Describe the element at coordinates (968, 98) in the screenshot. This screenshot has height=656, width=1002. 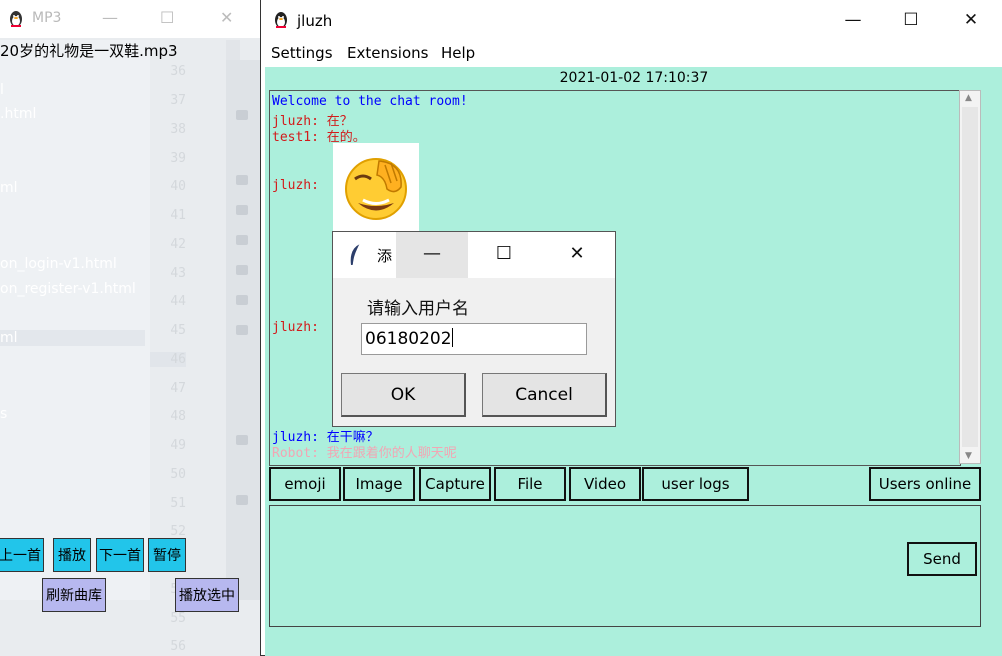
I see `scroll-up-icon: ▲` at that location.